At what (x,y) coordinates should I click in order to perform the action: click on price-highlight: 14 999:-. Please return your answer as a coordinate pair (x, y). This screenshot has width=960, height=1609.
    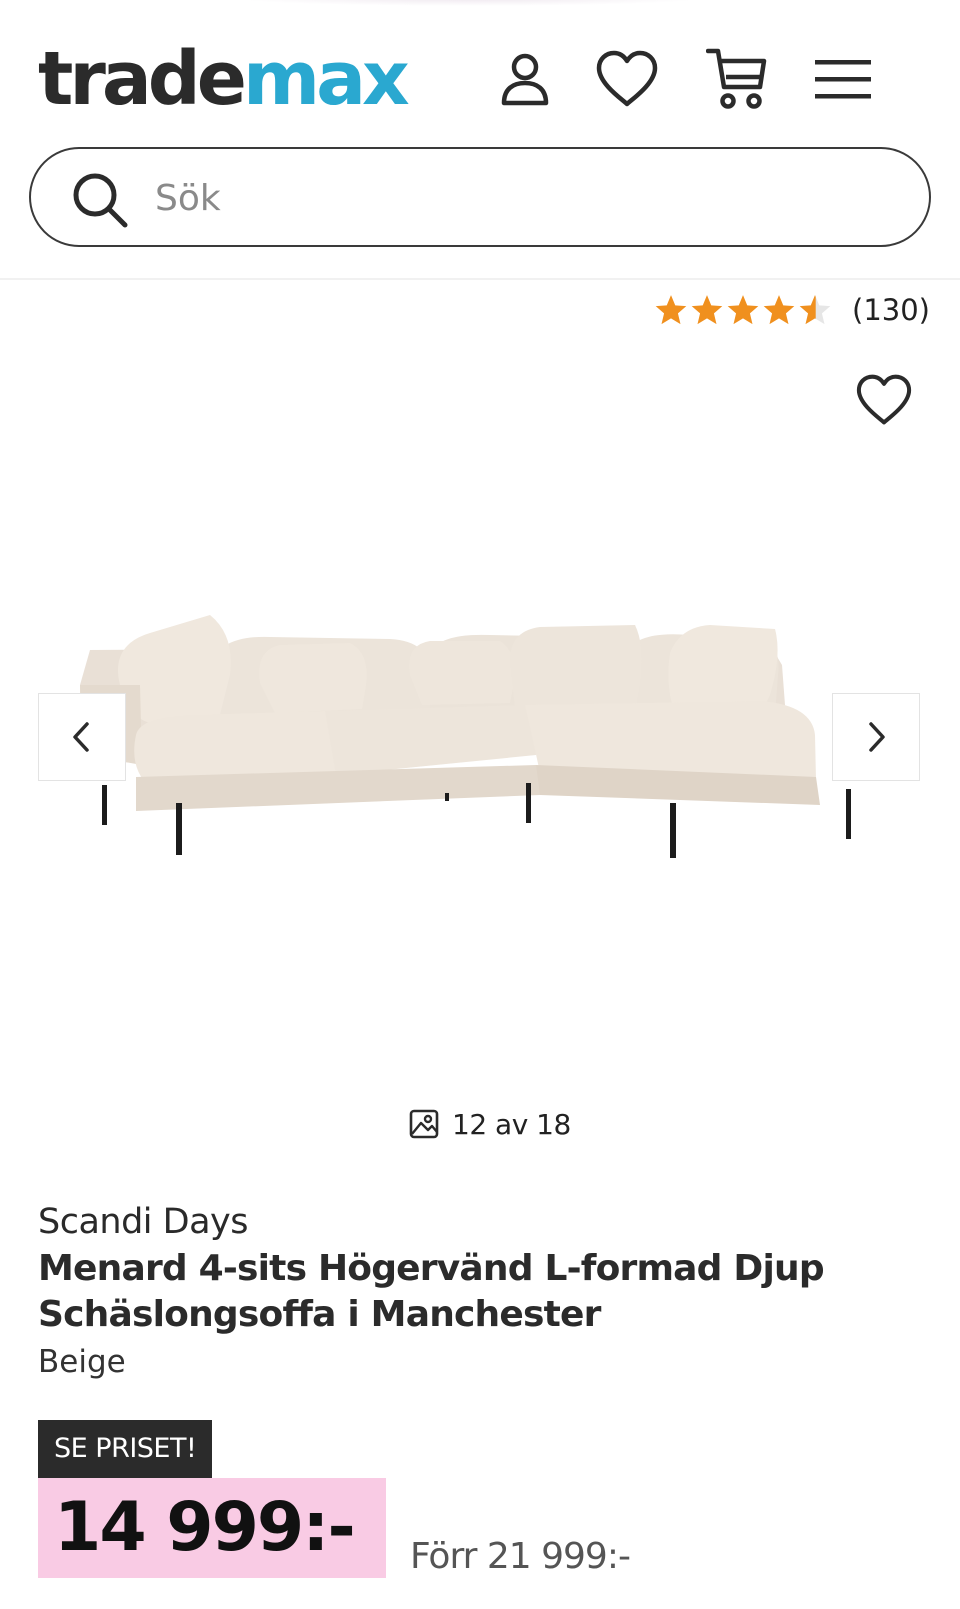
    Looking at the image, I should click on (212, 1528).